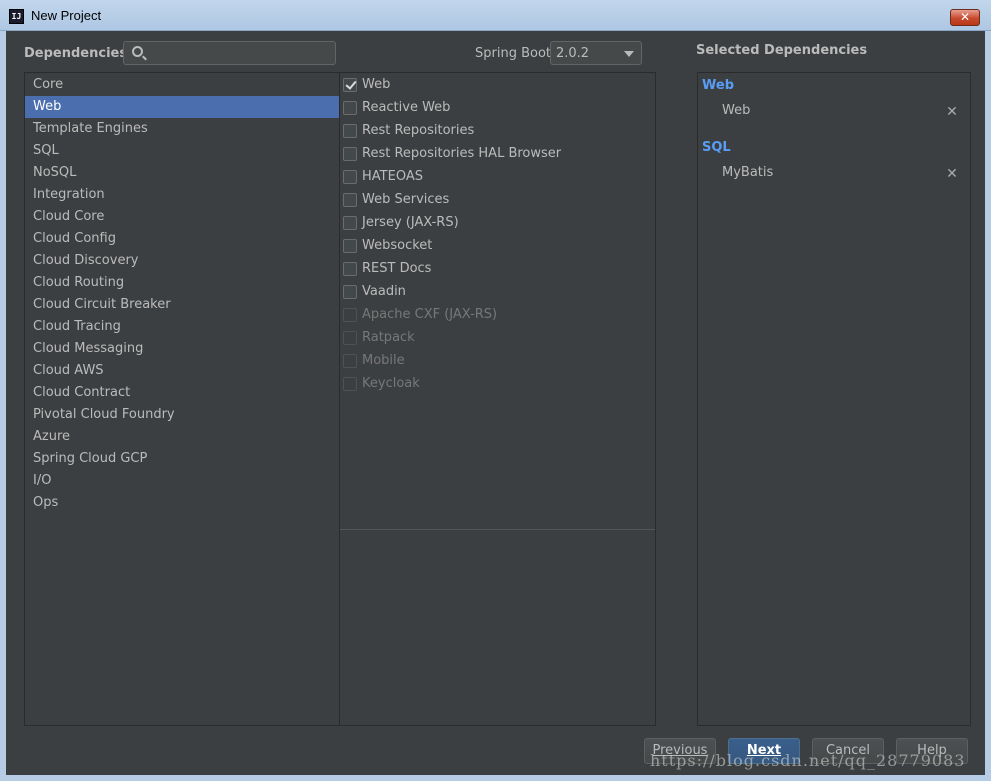 The width and height of the screenshot is (991, 781). I want to click on category-item: Cloud Contract, so click(182, 393).